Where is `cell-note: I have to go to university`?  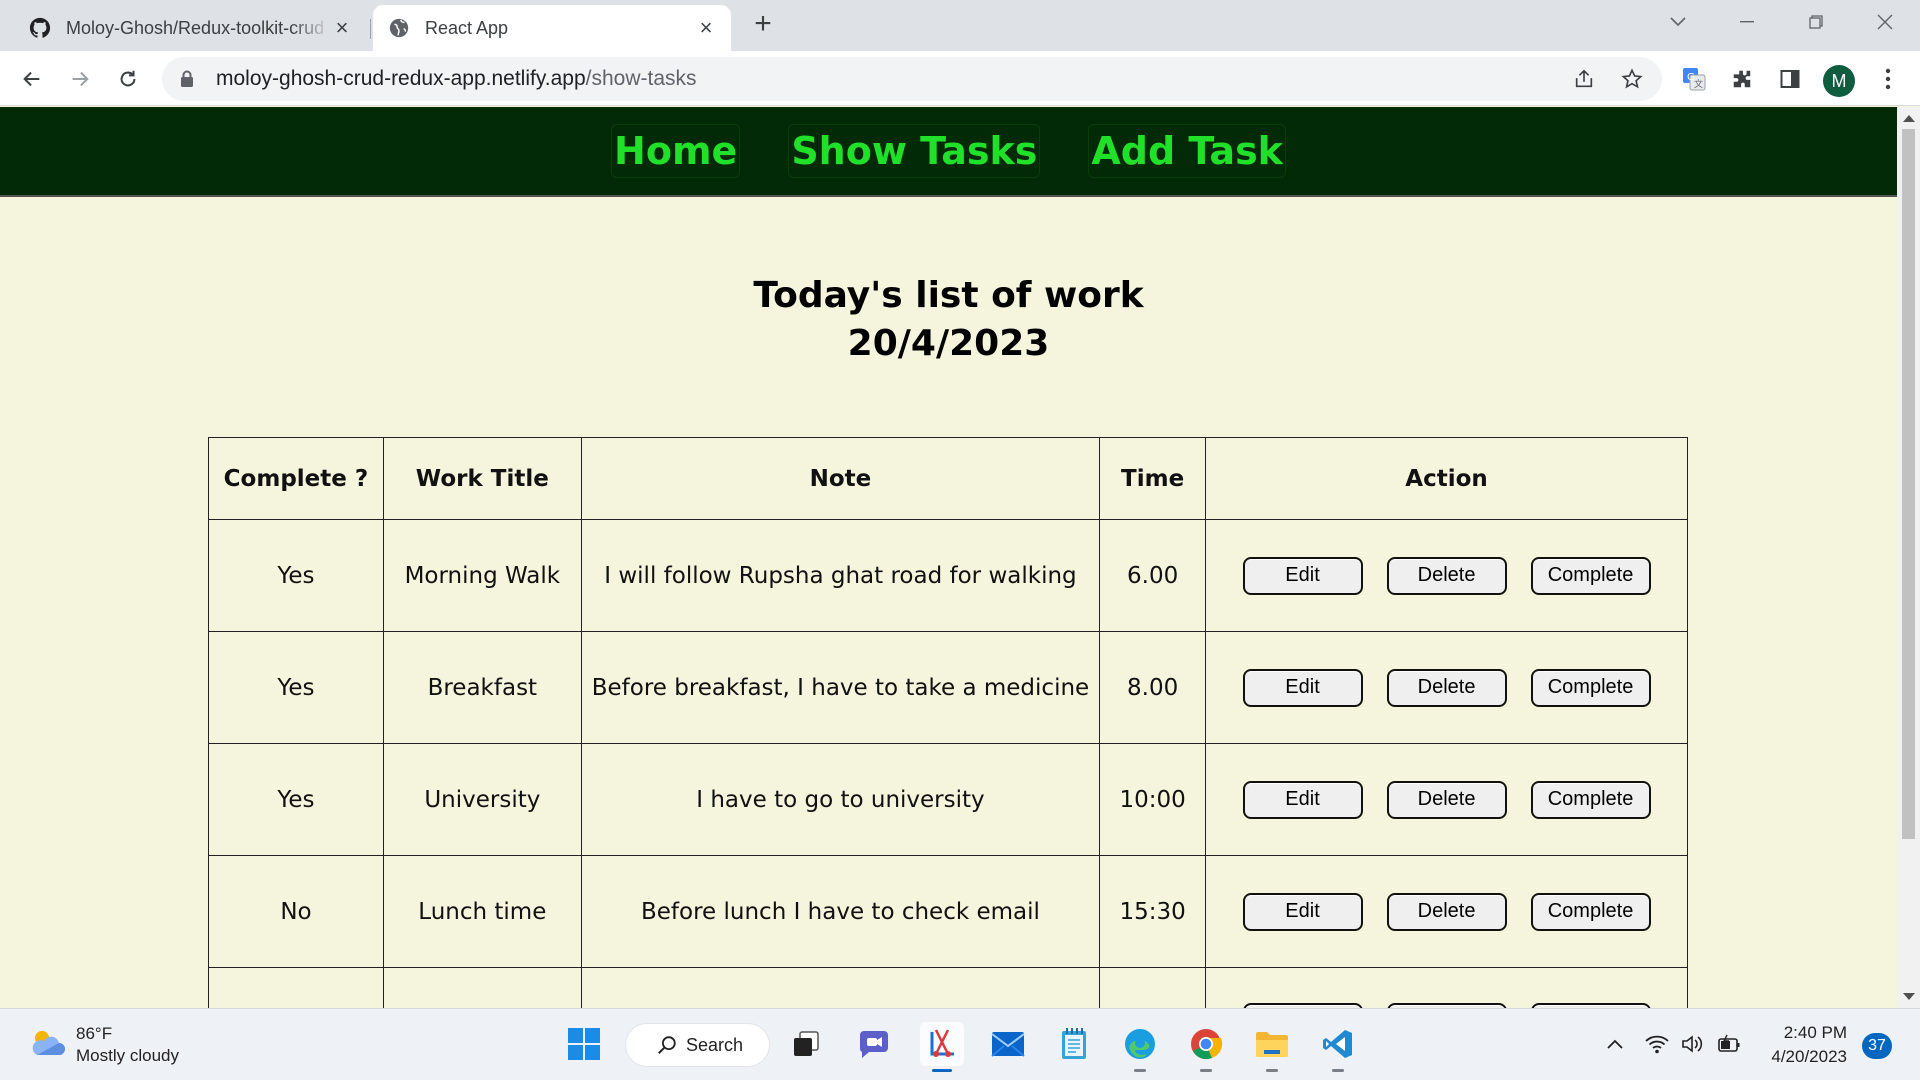 cell-note: I have to go to university is located at coordinates (840, 799).